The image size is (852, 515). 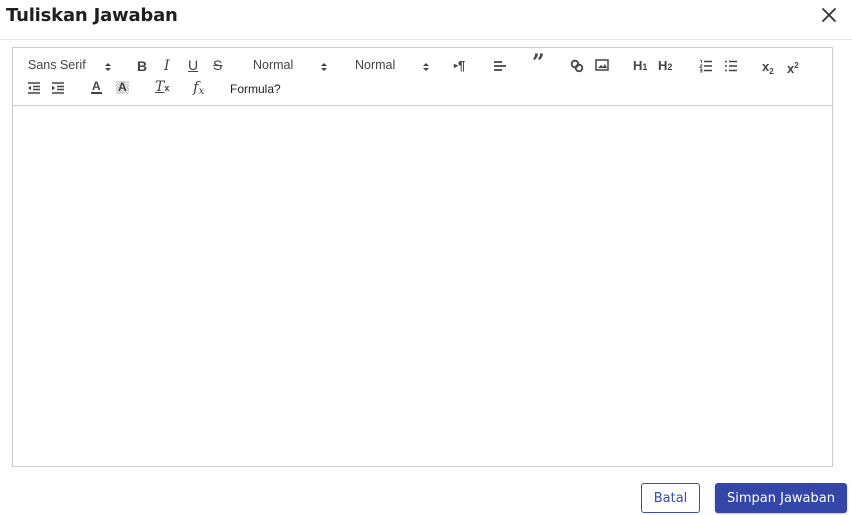 What do you see at coordinates (255, 89) in the screenshot?
I see `formula-help-link: Formula?` at bounding box center [255, 89].